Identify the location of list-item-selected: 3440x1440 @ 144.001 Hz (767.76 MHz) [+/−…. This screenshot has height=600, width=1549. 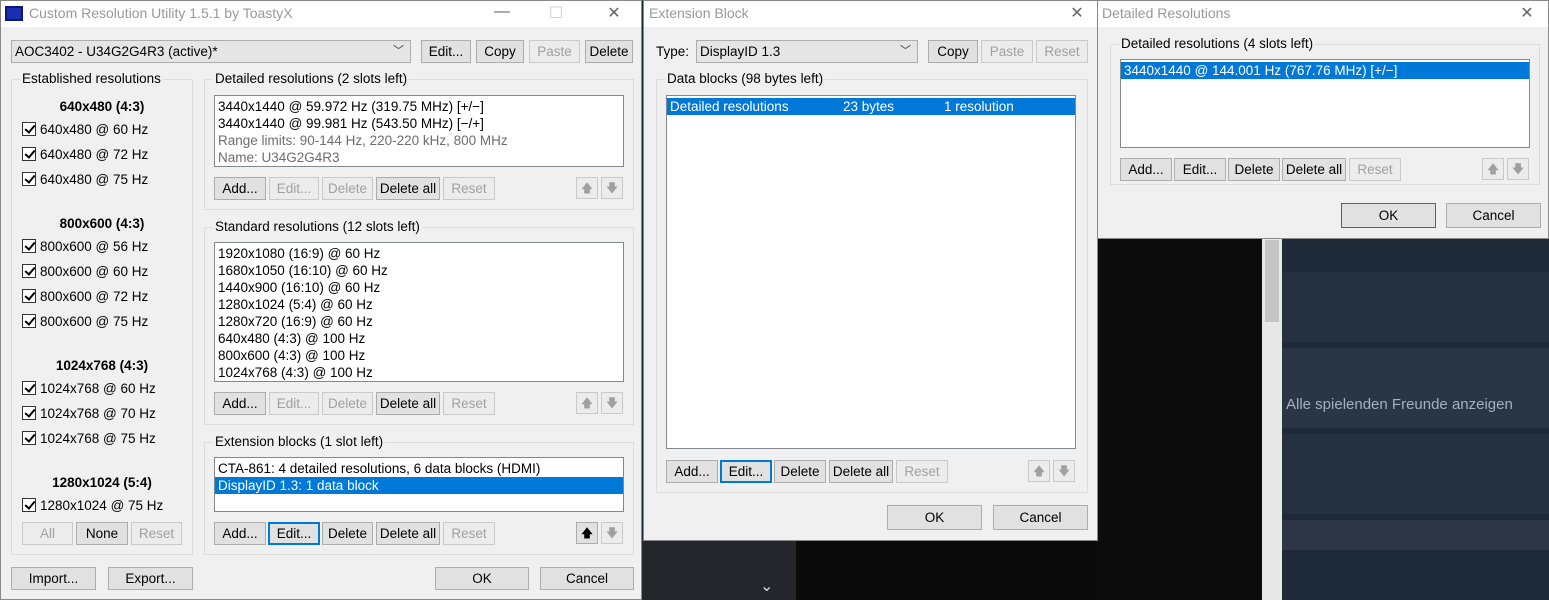
(1325, 70).